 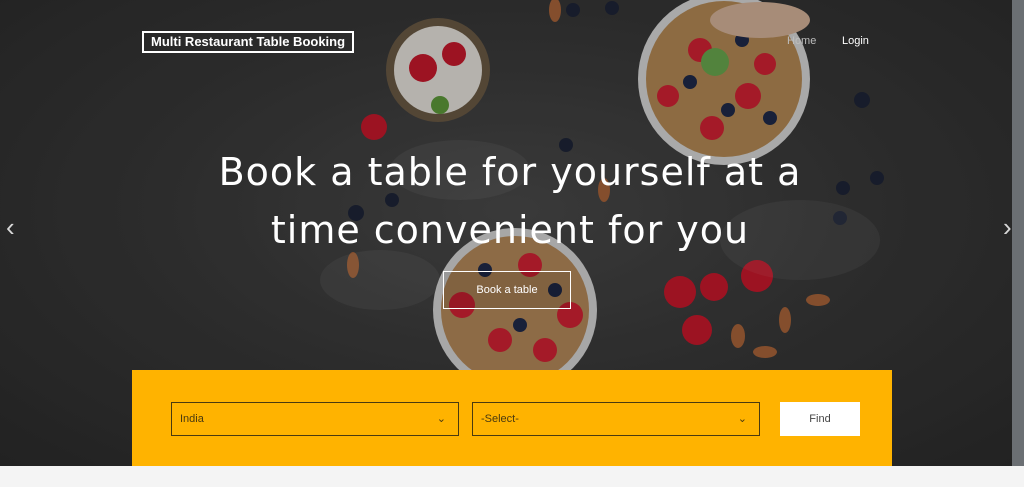 I want to click on brand-logo: Multi Restaurant Table Booking, so click(x=248, y=42).